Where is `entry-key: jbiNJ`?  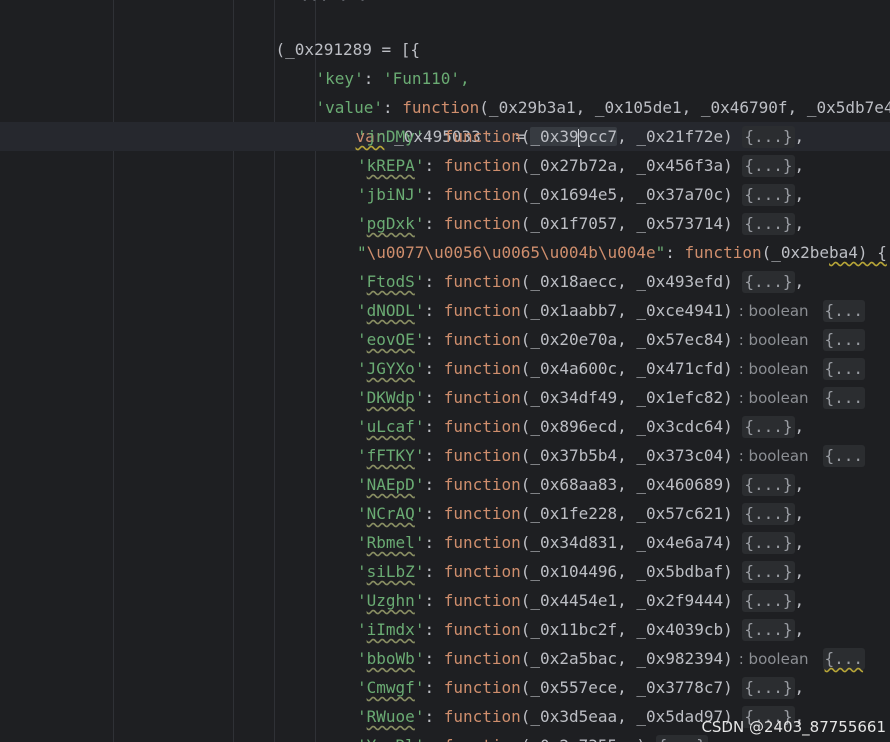
entry-key: jbiNJ is located at coordinates (390, 194).